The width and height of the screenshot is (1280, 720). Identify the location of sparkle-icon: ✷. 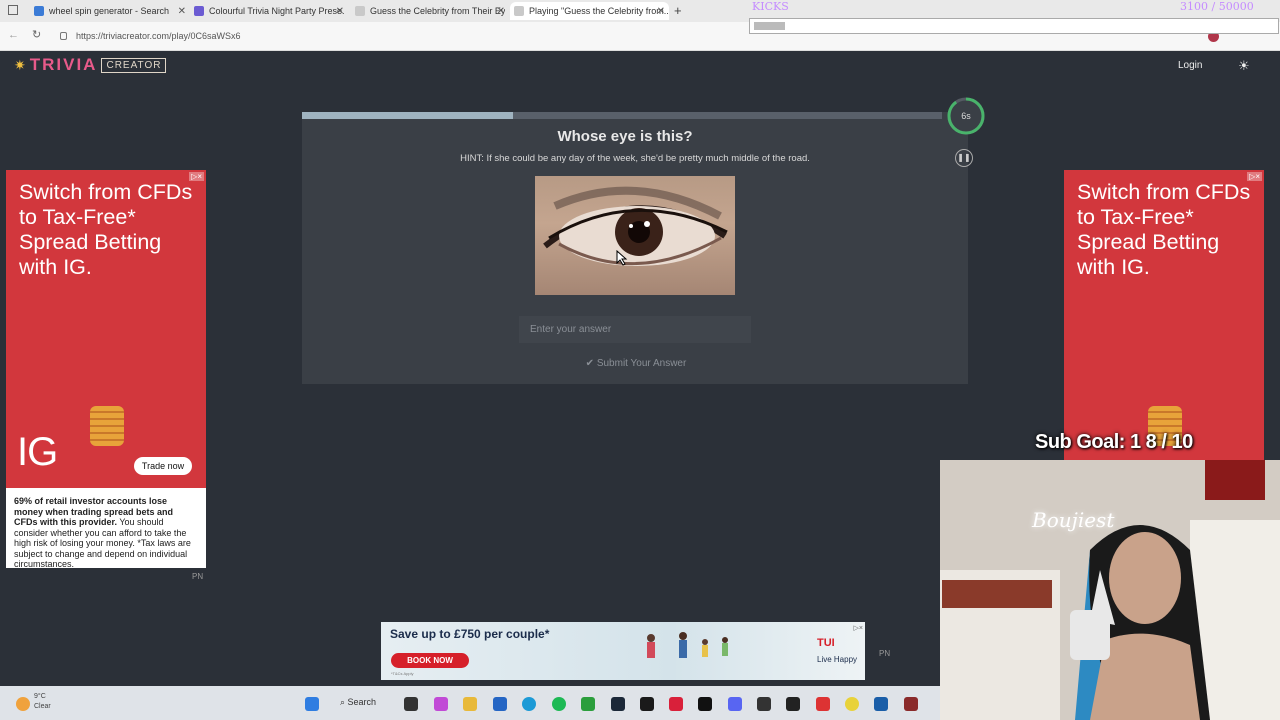
(20, 64).